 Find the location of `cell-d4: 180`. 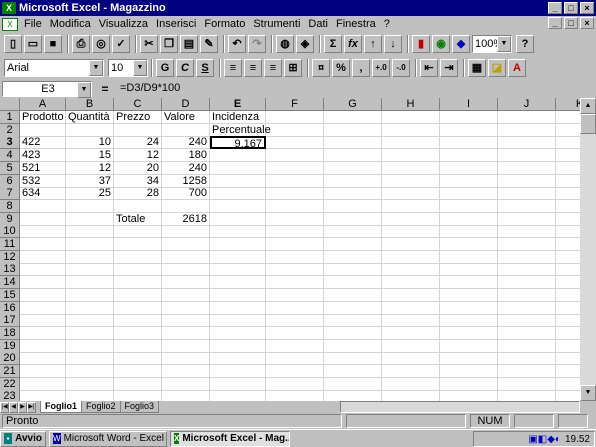

cell-d4: 180 is located at coordinates (186, 156).